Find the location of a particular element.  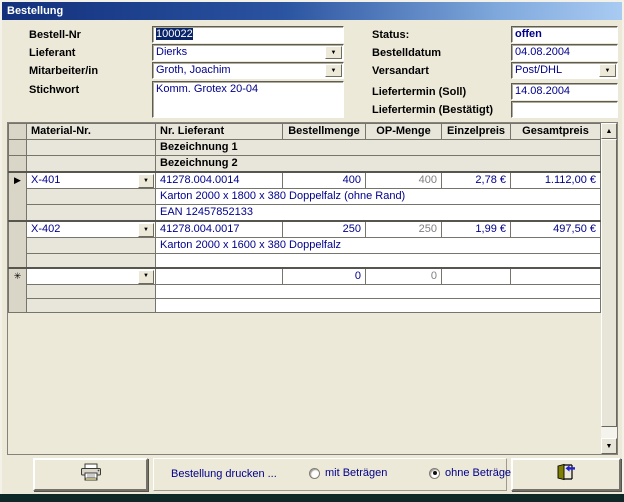

einzelpreis-cell is located at coordinates (476, 275).